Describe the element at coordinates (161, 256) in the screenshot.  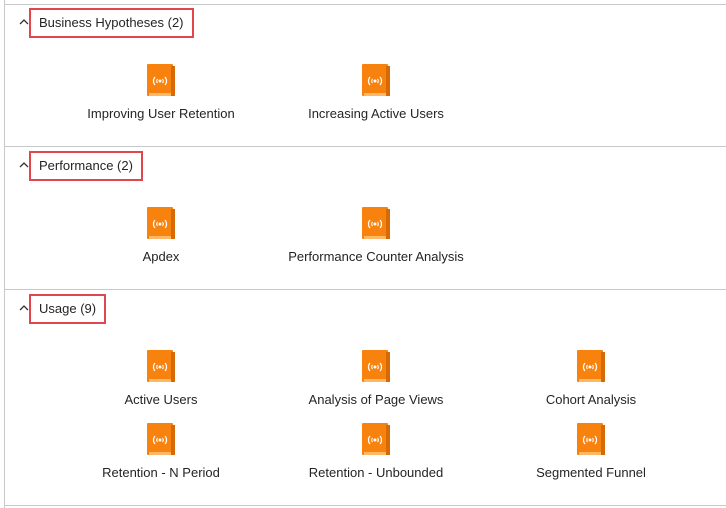
I see `workbook-label: Apdex` at that location.